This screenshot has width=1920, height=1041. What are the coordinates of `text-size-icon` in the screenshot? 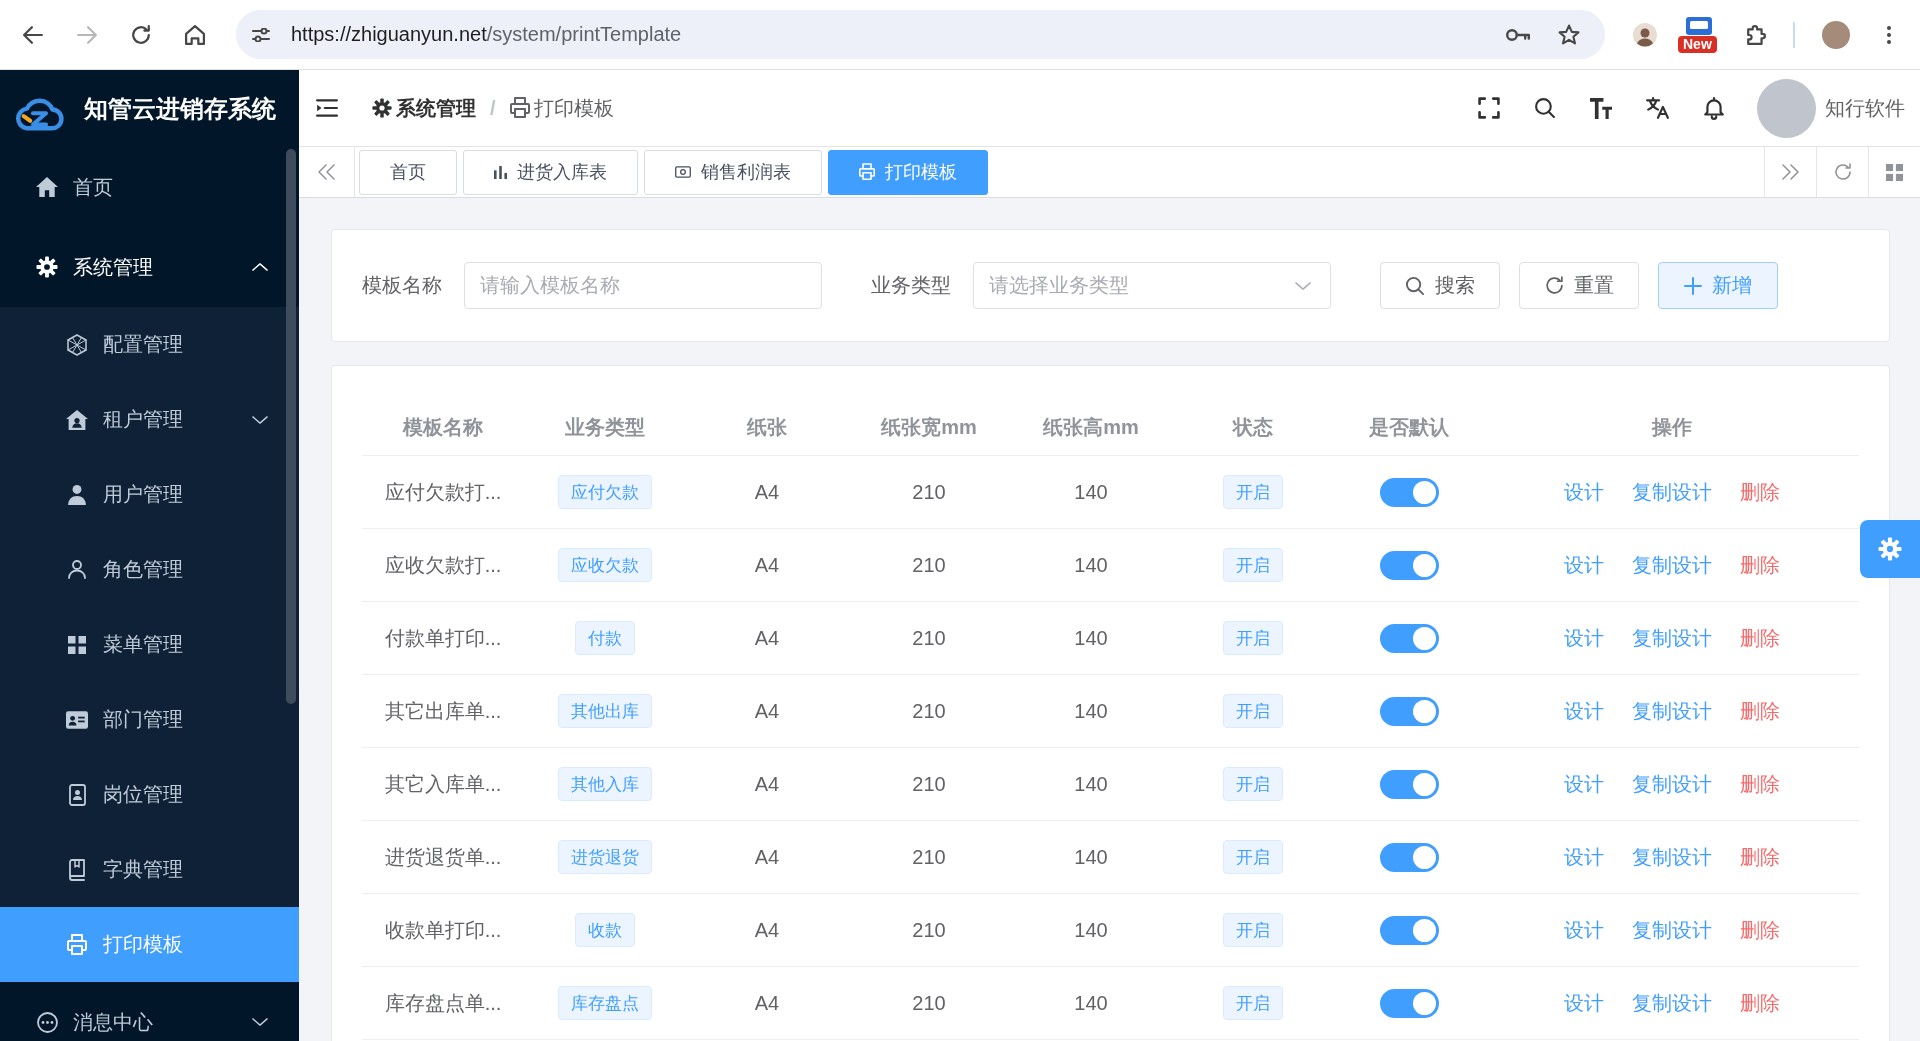 It's located at (1601, 108).